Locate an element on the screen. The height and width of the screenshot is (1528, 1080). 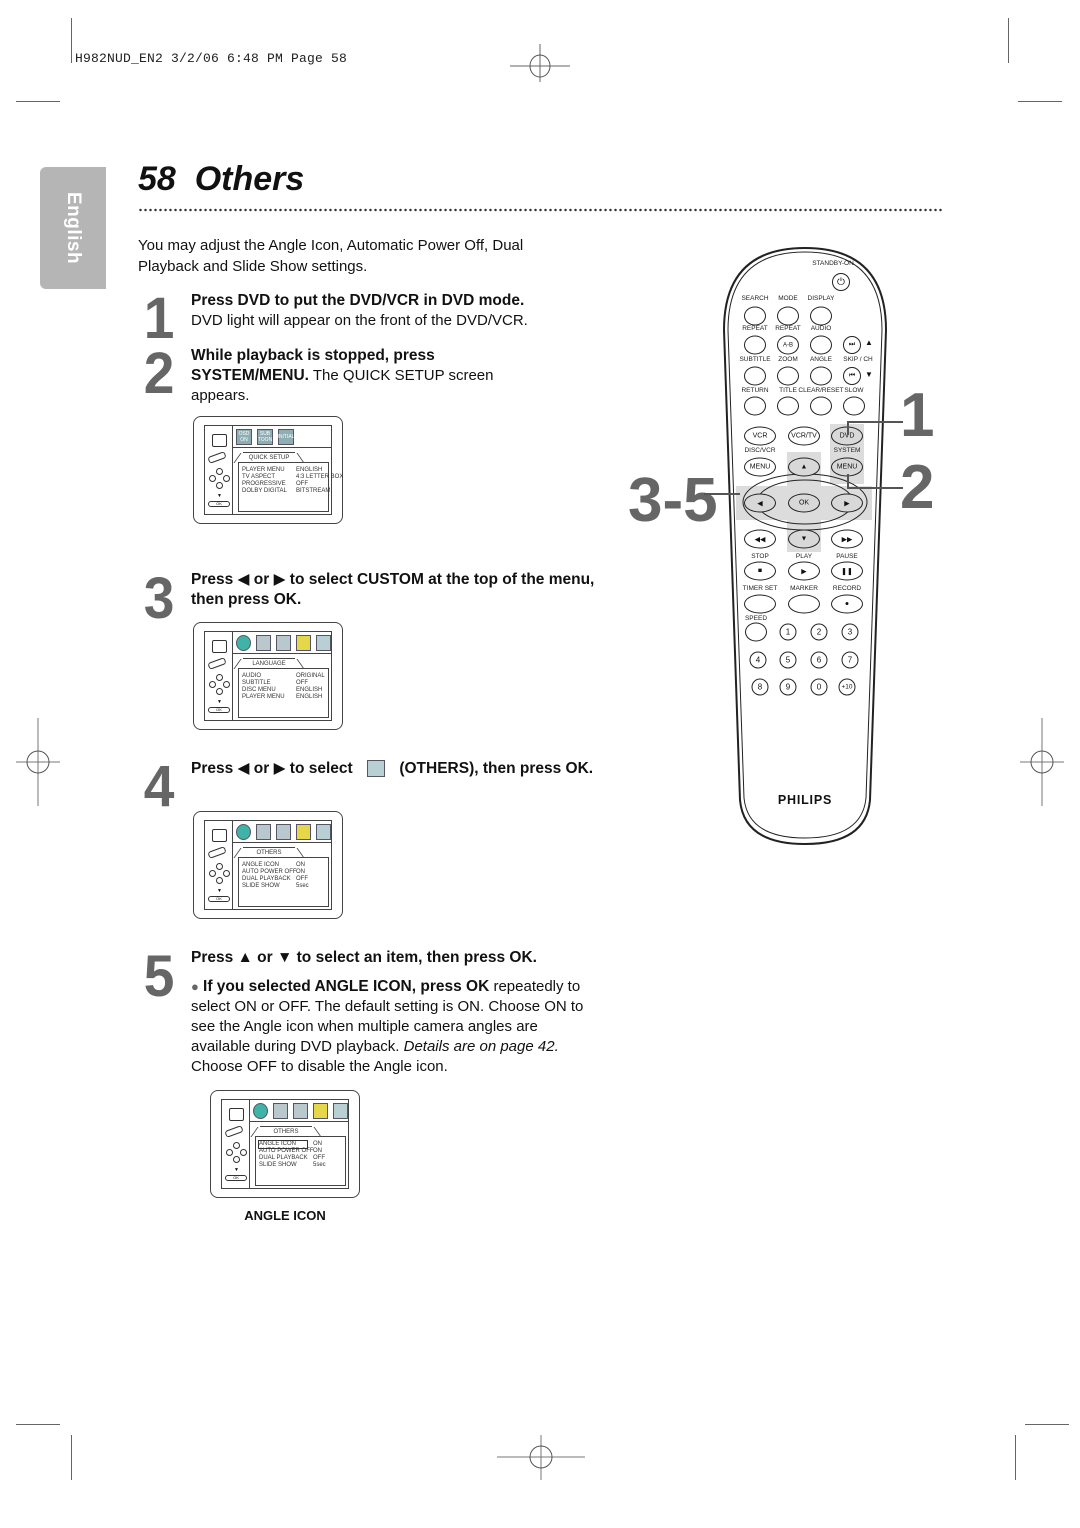
skip-next-icon: ⏭ is located at coordinates (852, 344).